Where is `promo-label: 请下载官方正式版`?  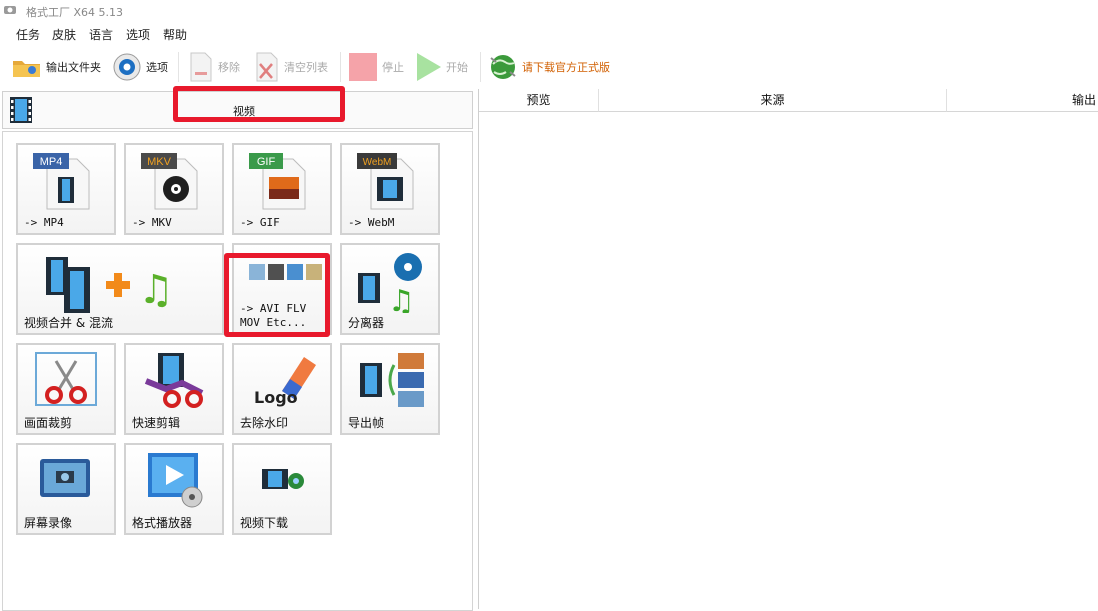
promo-label: 请下载官方正式版 is located at coordinates (566, 67).